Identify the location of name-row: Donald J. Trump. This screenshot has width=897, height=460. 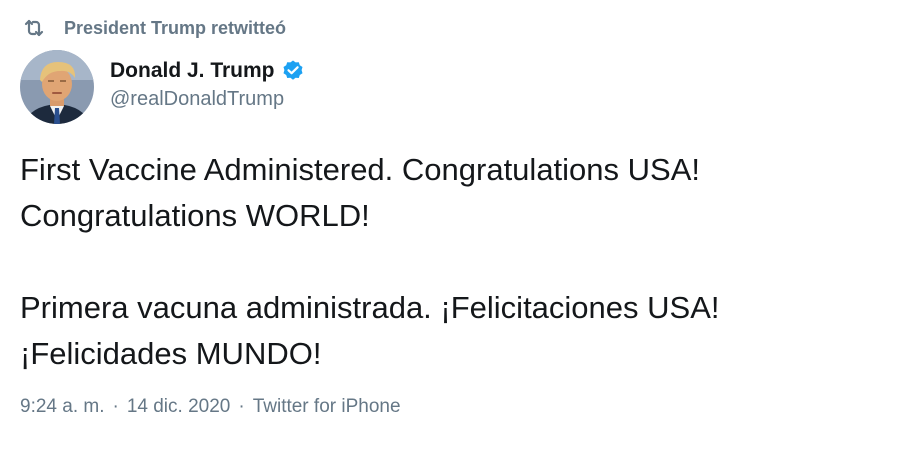
(207, 71).